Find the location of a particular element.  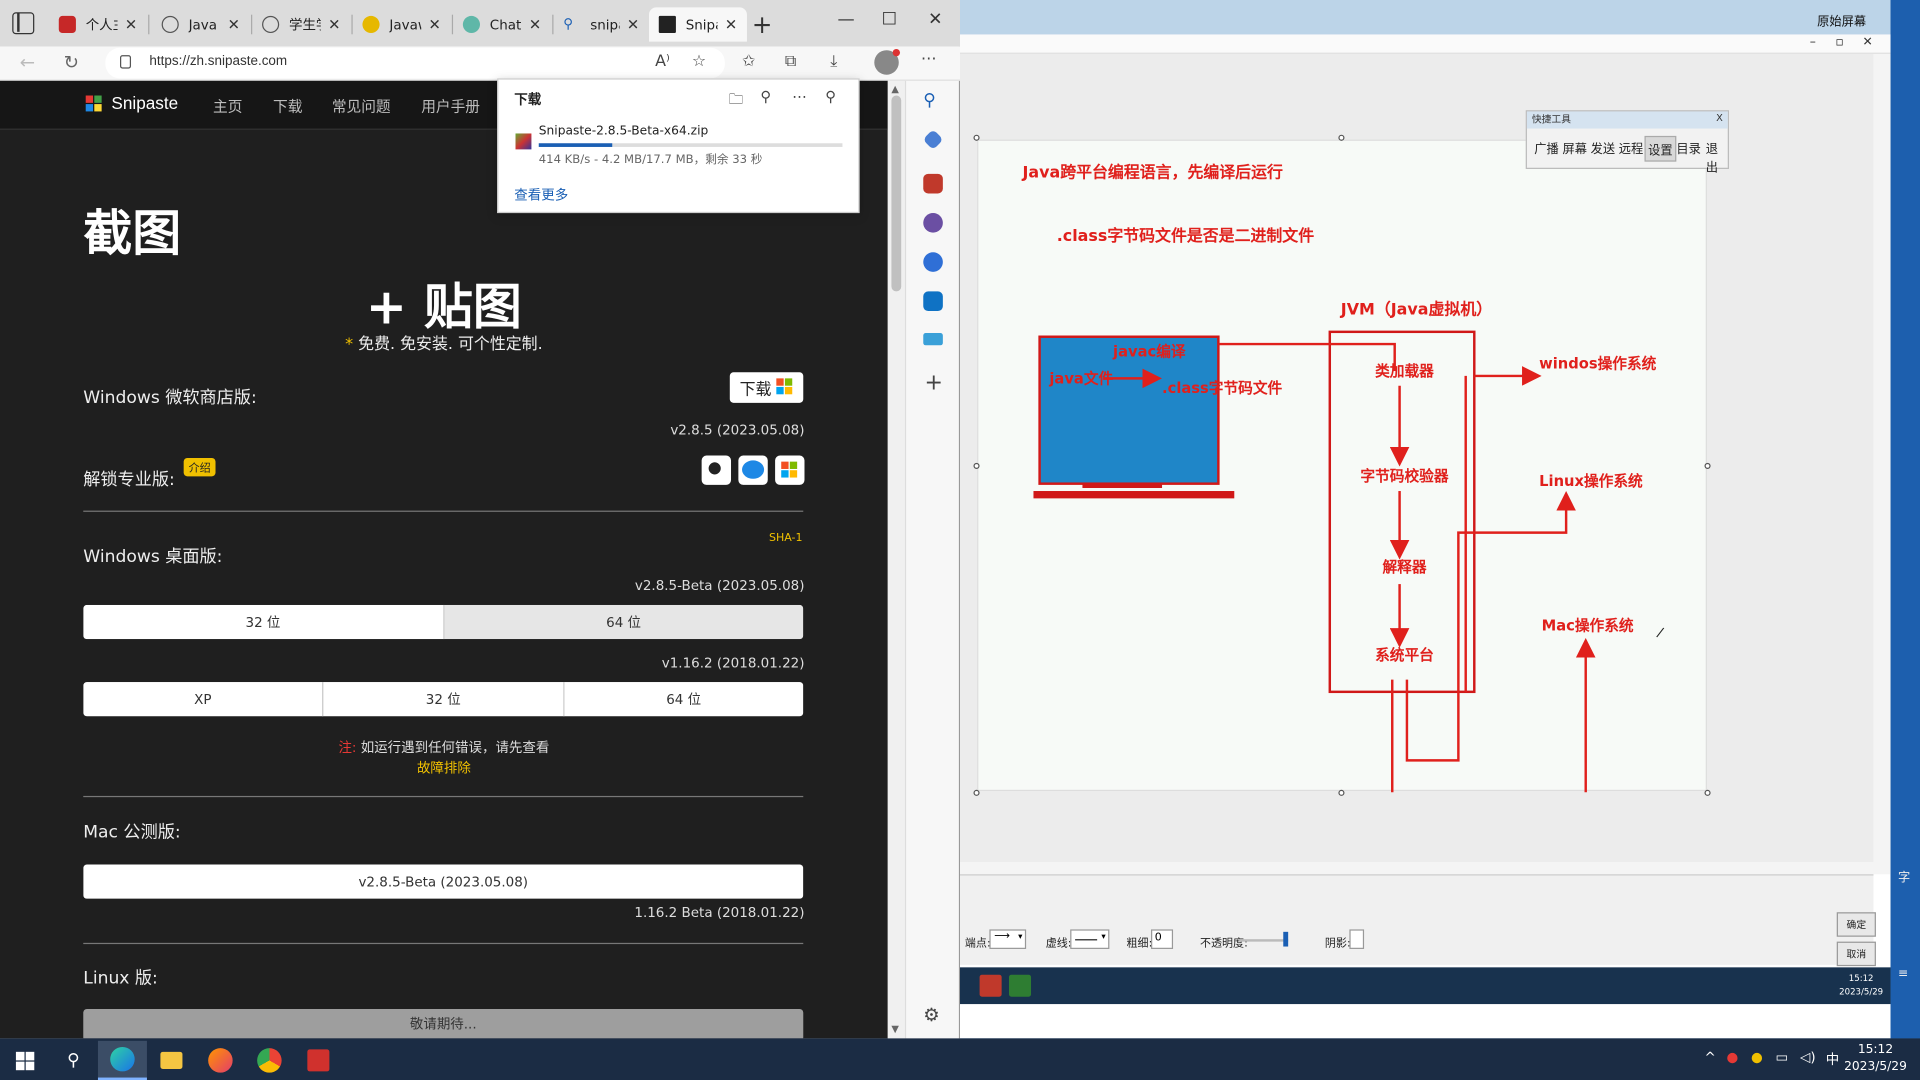

send-icon is located at coordinates (933, 339).